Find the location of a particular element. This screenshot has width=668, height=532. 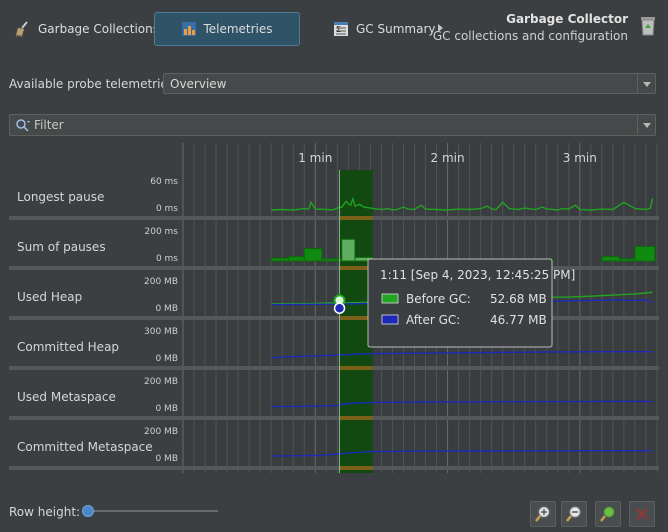

tooltip-item-value: 46.77 MB is located at coordinates (518, 320).